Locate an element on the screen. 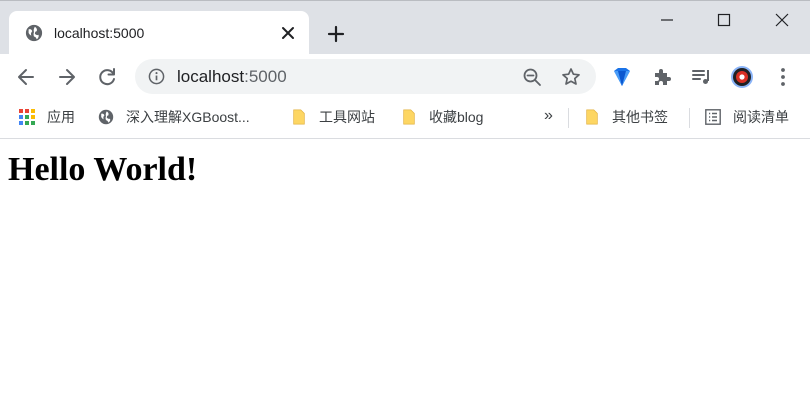 The width and height of the screenshot is (810, 417). bookmark-label: 阅读清单 is located at coordinates (761, 117).